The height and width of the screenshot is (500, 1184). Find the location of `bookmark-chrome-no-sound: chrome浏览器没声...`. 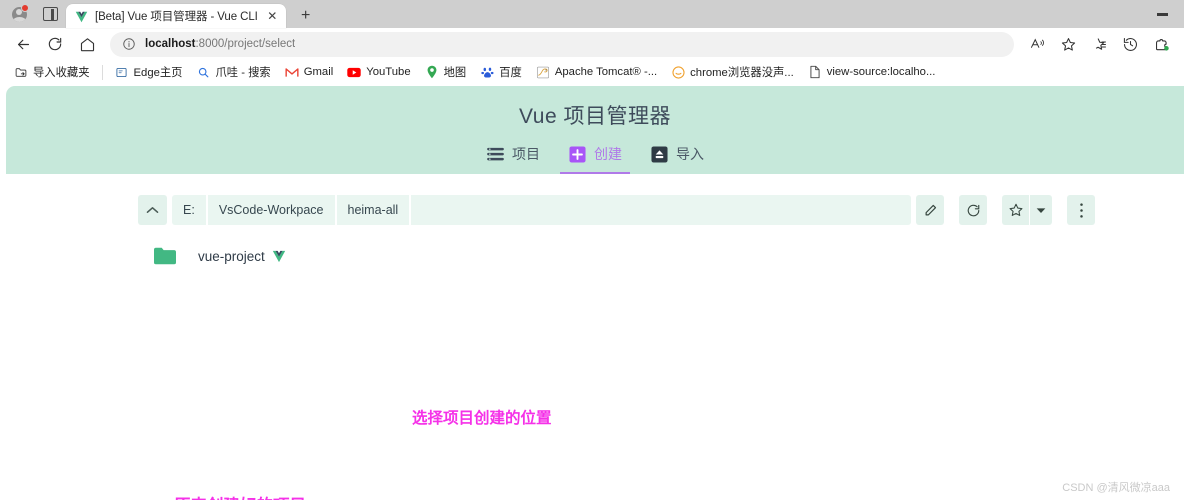

bookmark-chrome-no-sound: chrome浏览器没声... is located at coordinates (732, 72).